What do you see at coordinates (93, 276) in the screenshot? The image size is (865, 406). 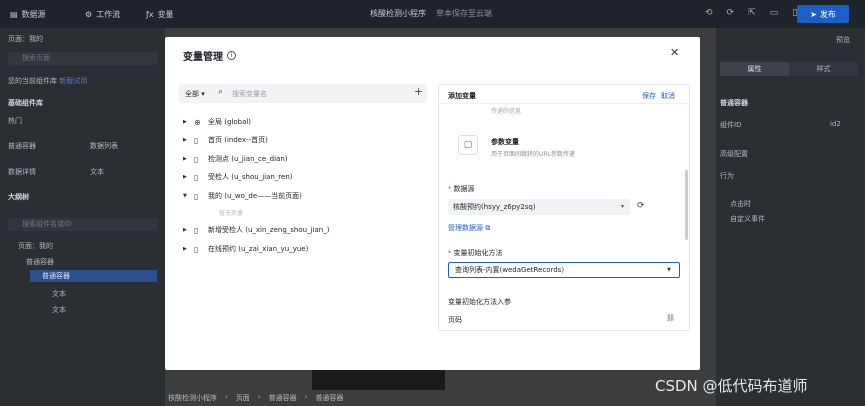 I see `tree-selected-node: 普通容器` at bounding box center [93, 276].